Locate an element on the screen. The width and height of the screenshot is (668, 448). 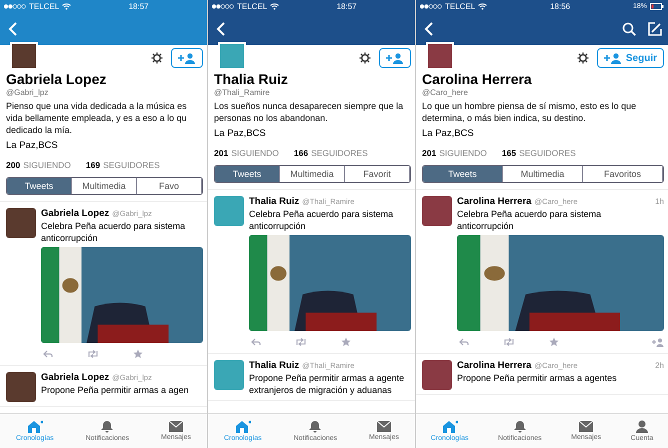
bio-text: Los sueños nunca desaparecen siempre que la is located at coordinates (309, 106).